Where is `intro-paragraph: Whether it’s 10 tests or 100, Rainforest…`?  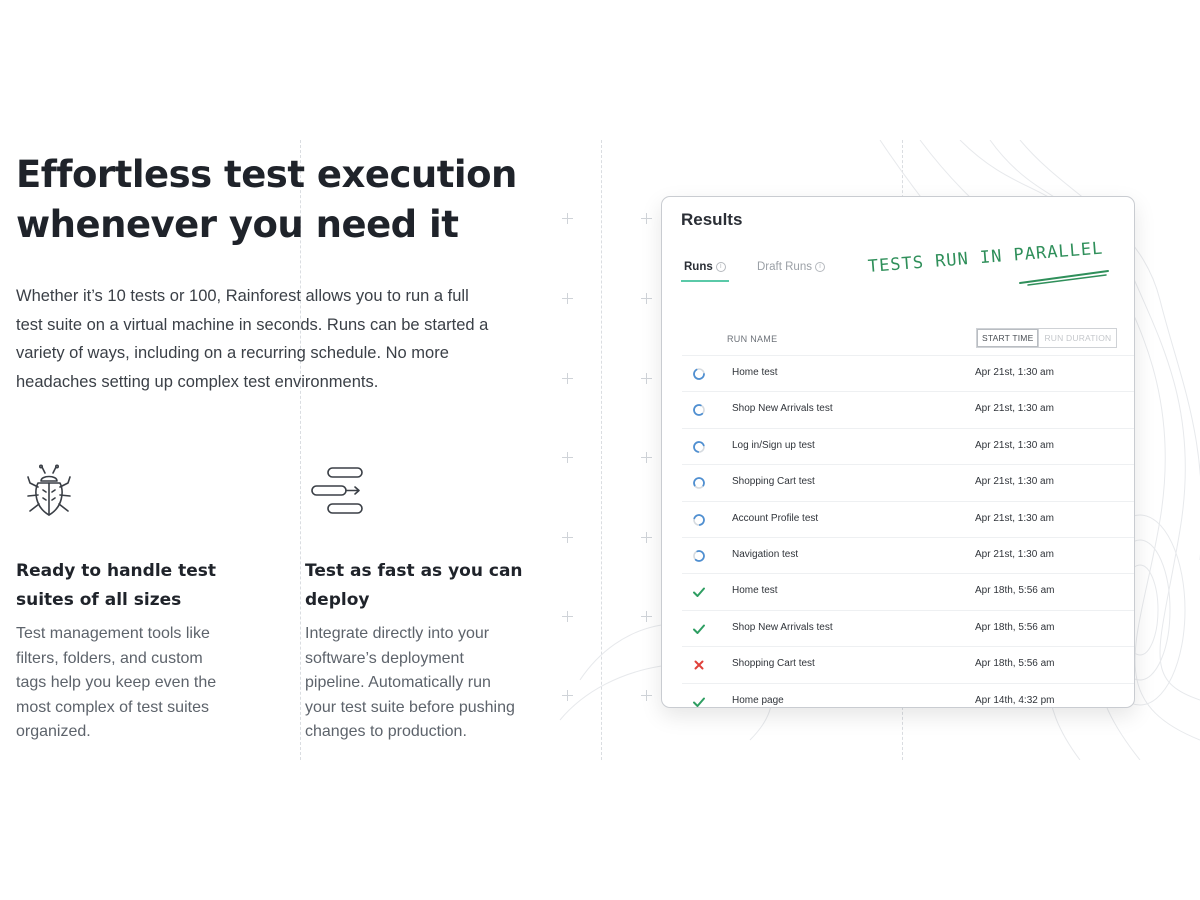 intro-paragraph: Whether it’s 10 tests or 100, Rainforest… is located at coordinates (281, 339).